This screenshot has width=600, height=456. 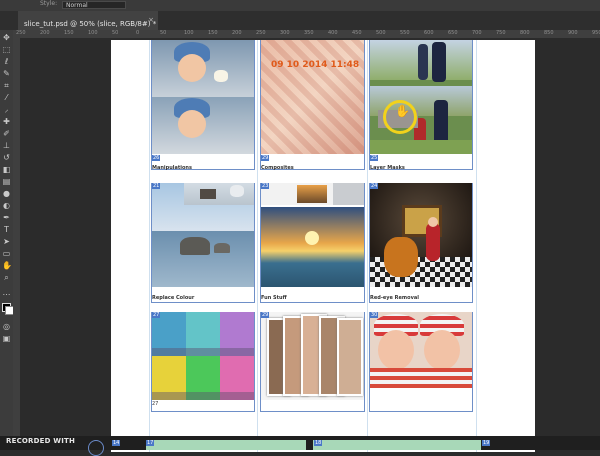 I want to click on close-icon: ×, so click(x=151, y=20).